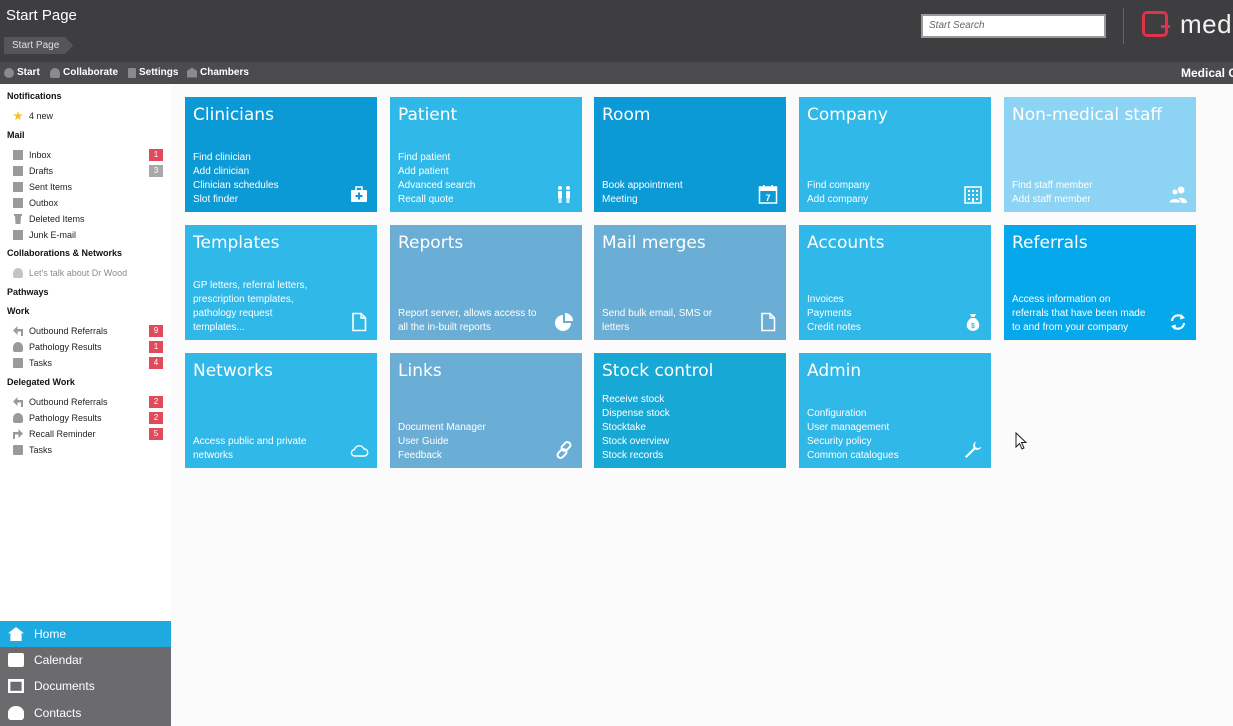  I want to click on tile-link: Configuration, so click(882, 414).